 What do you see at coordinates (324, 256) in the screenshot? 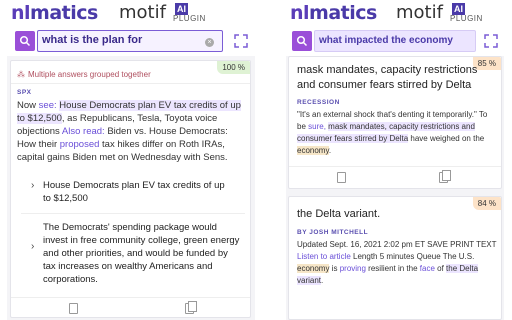
I see `link-listen: Listen to article` at bounding box center [324, 256].